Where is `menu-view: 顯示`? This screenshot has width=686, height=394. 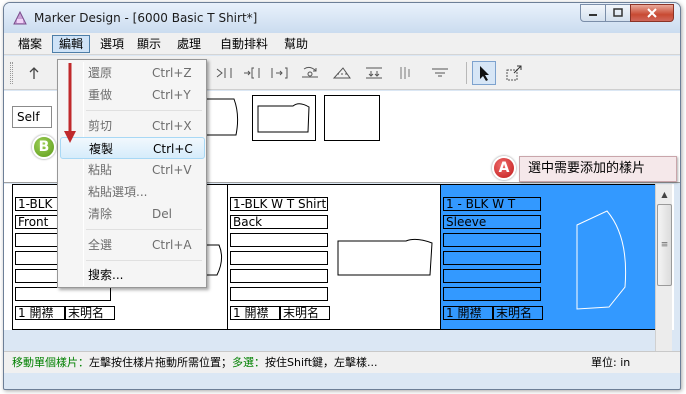 menu-view: 顯示 is located at coordinates (149, 44).